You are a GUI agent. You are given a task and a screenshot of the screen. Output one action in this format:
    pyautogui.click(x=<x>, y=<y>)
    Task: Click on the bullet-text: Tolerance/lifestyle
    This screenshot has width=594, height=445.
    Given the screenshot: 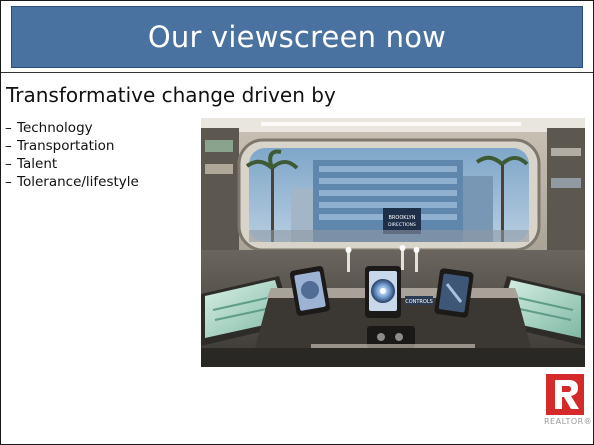 What is the action you would take?
    pyautogui.click(x=78, y=182)
    